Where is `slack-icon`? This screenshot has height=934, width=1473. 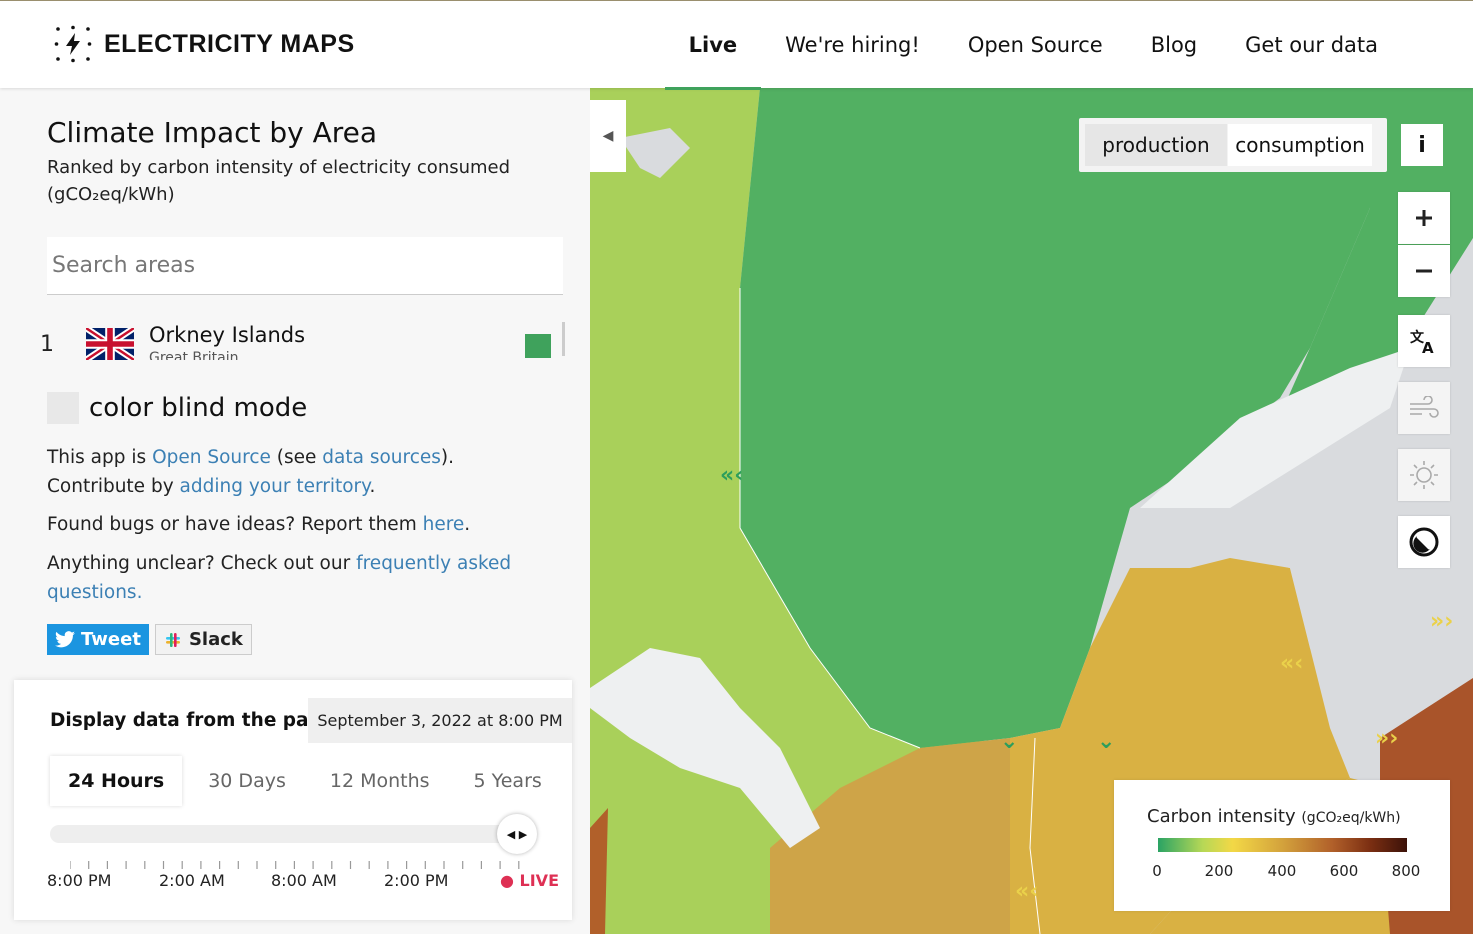
slack-icon is located at coordinates (172, 639).